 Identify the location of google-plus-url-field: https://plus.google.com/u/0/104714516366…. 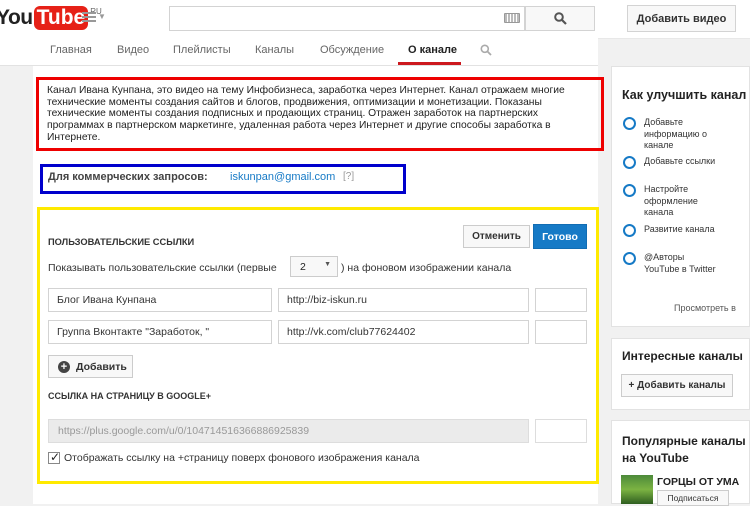
(288, 431).